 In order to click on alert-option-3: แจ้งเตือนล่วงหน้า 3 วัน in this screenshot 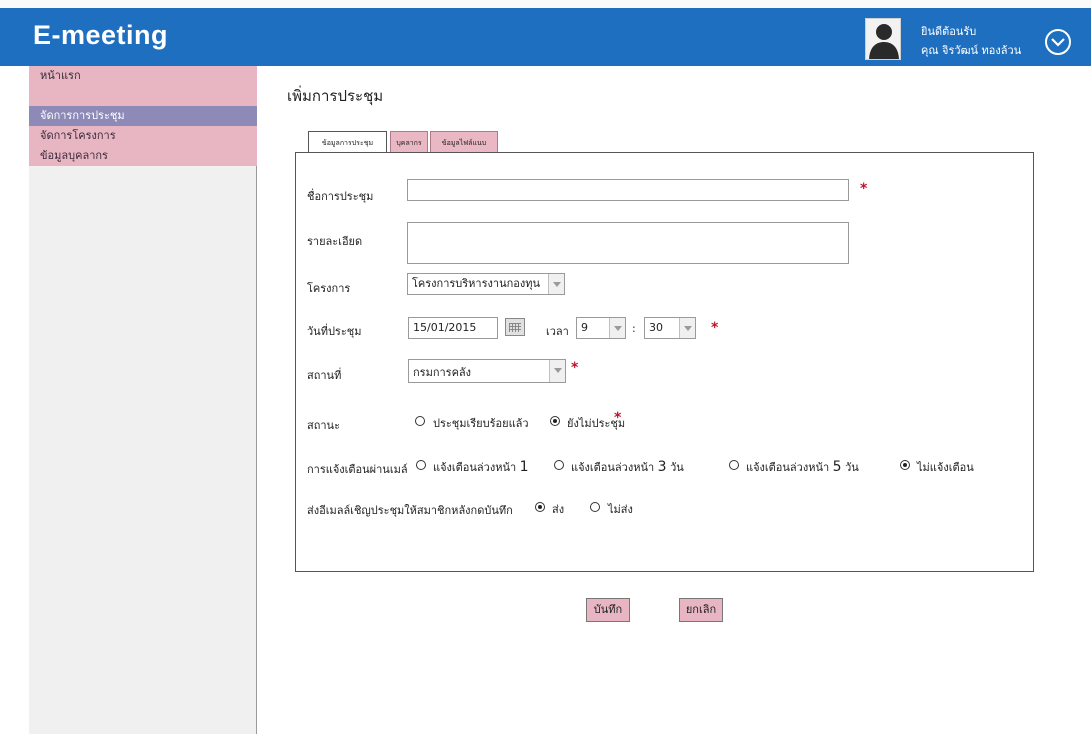, I will do `click(627, 467)`.